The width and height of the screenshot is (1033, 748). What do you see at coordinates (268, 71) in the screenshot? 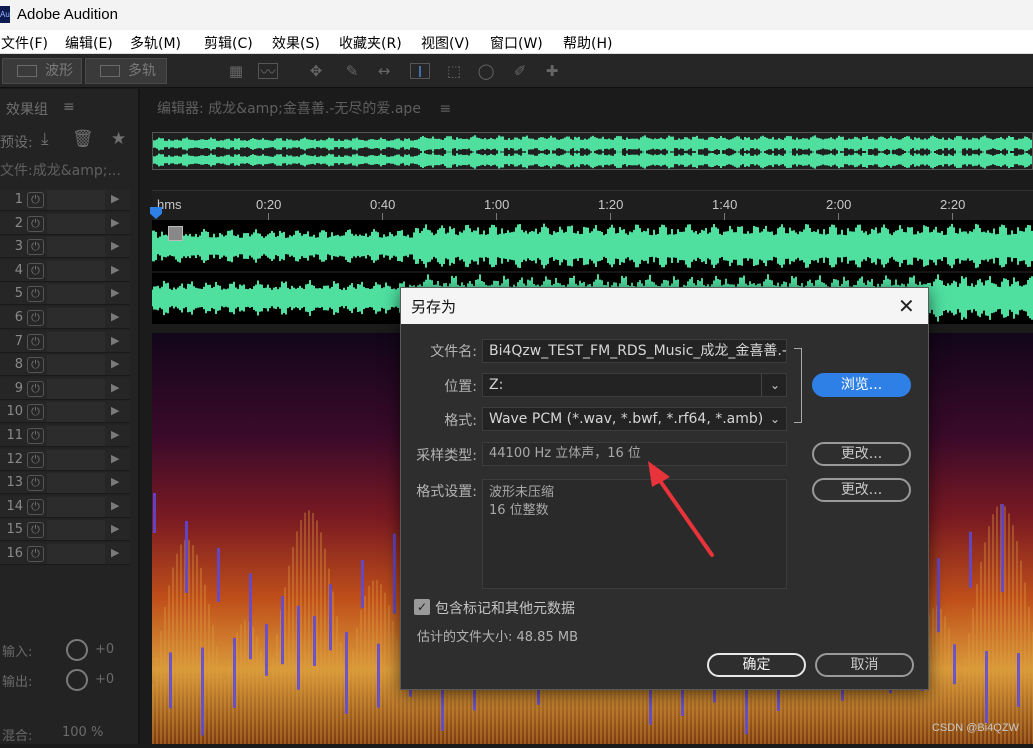
I see `spectral-pitch-icon: 〰` at bounding box center [268, 71].